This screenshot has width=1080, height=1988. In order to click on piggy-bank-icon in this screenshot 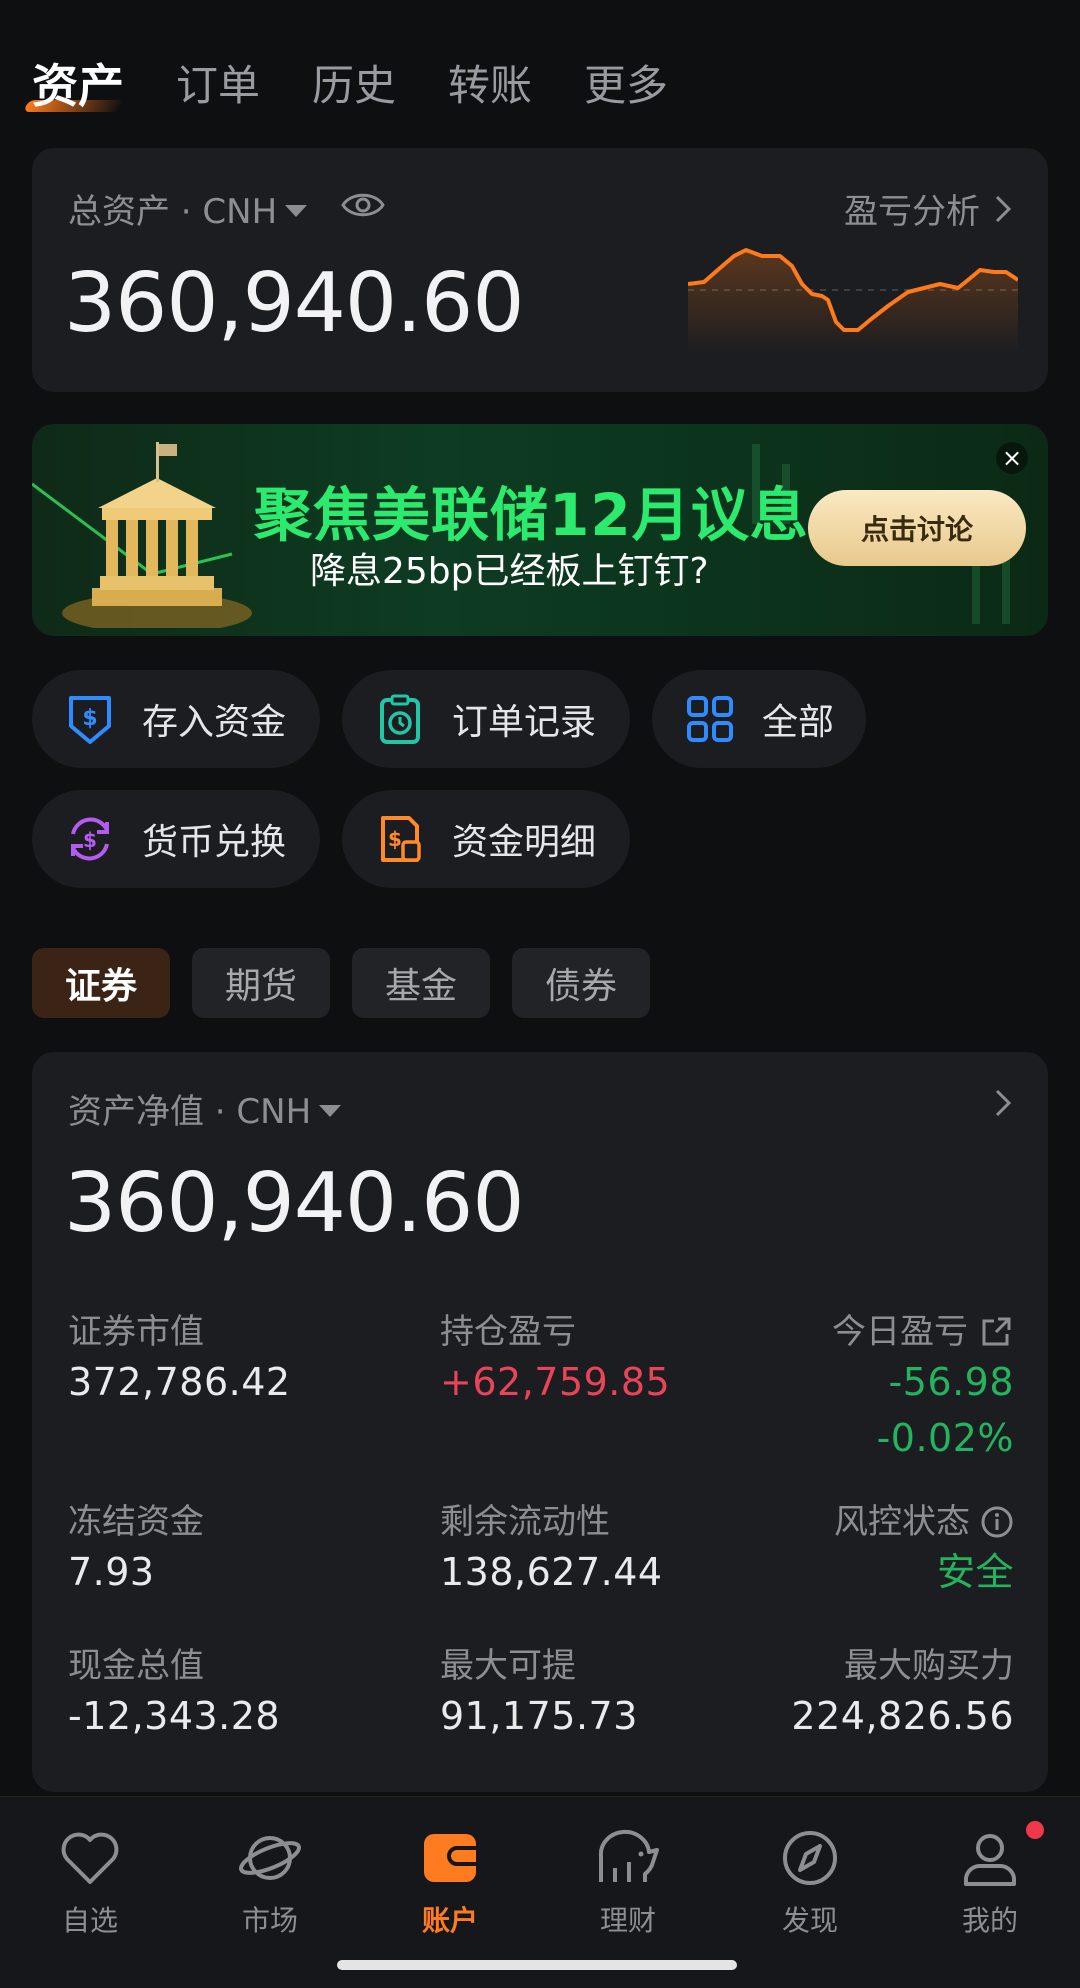, I will do `click(628, 1858)`.